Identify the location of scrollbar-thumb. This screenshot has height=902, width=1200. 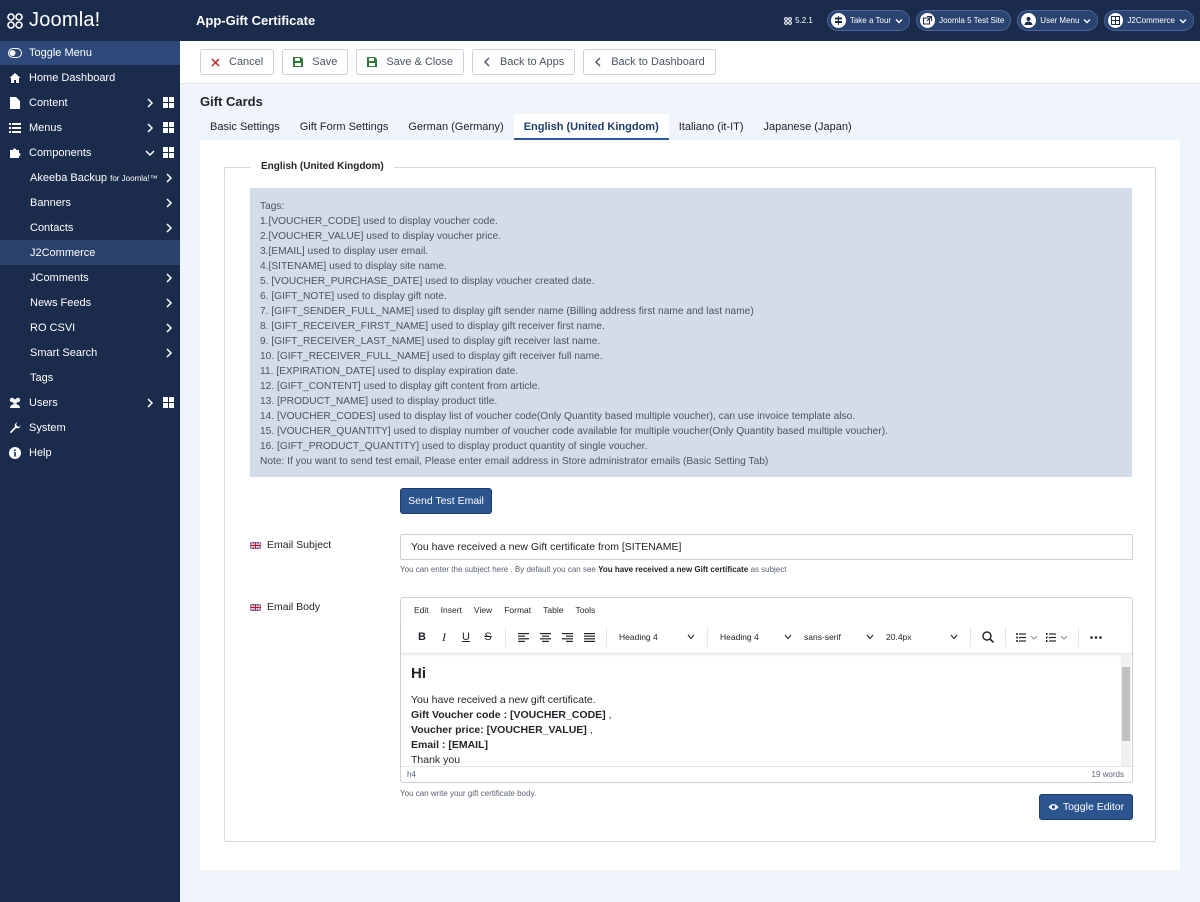
(1126, 704).